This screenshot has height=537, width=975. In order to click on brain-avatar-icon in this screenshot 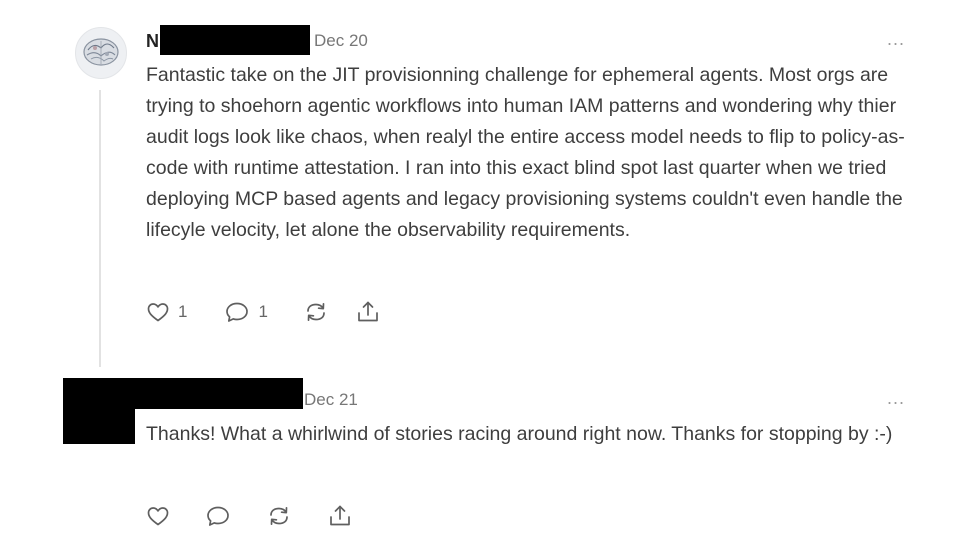, I will do `click(101, 52)`.